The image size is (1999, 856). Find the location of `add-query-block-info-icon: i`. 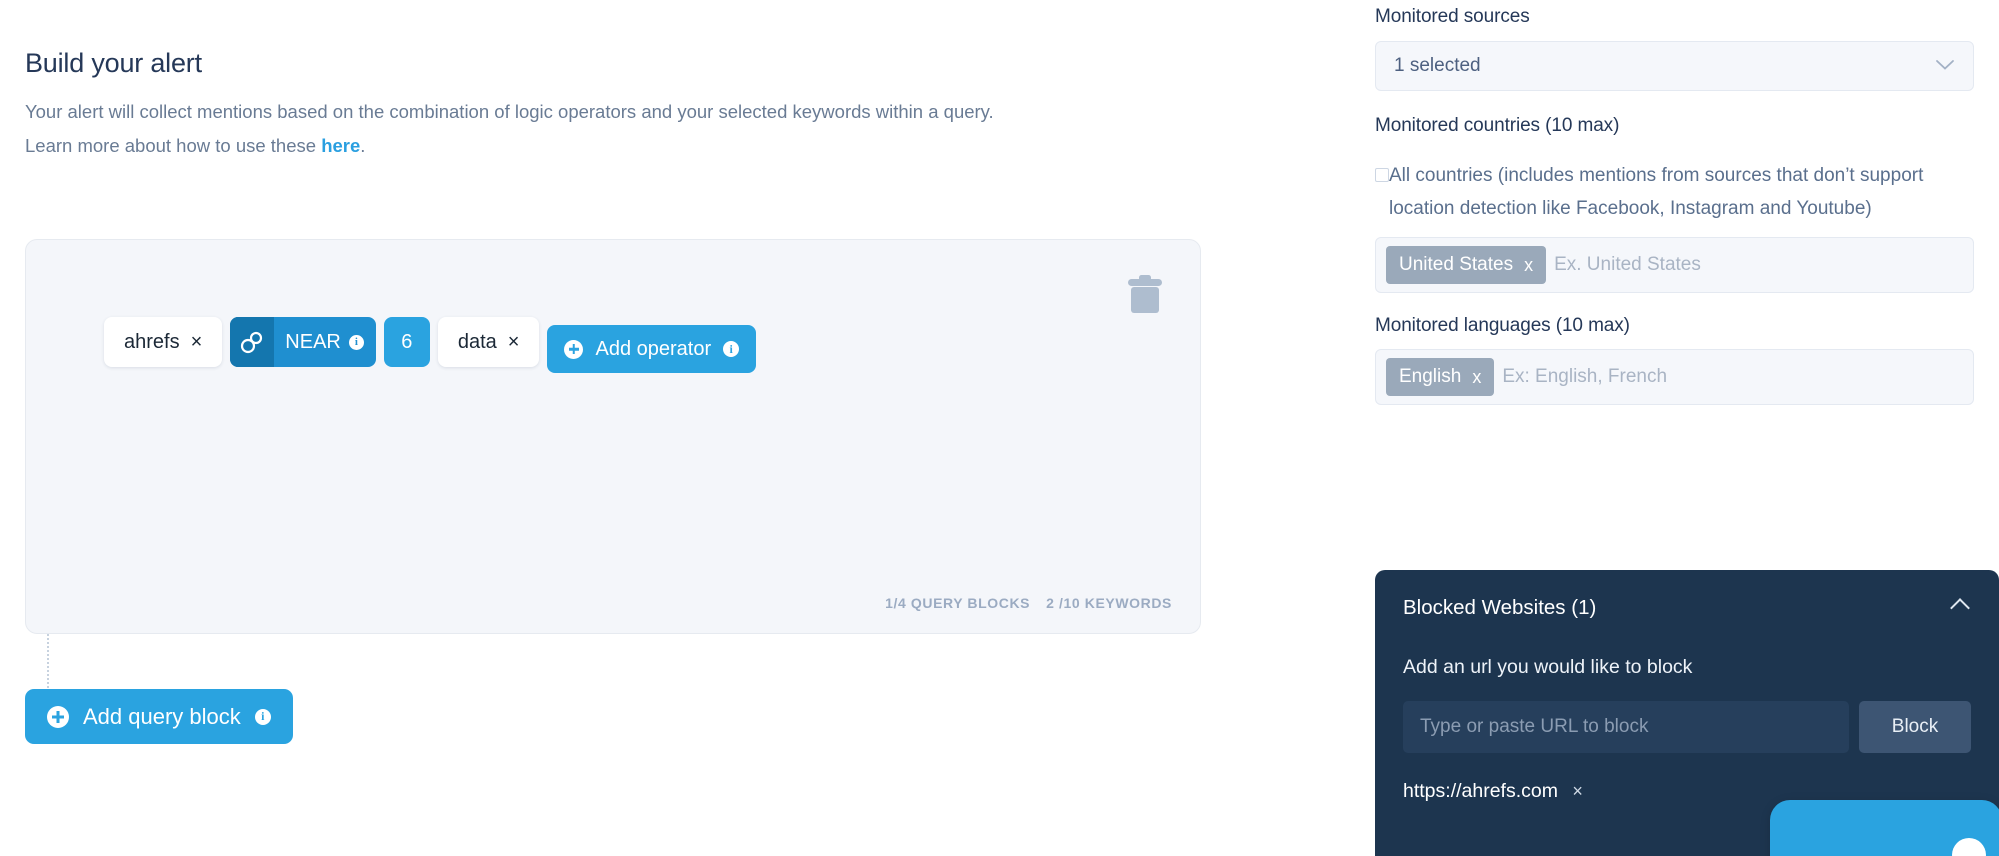

add-query-block-info-icon: i is located at coordinates (262, 716).